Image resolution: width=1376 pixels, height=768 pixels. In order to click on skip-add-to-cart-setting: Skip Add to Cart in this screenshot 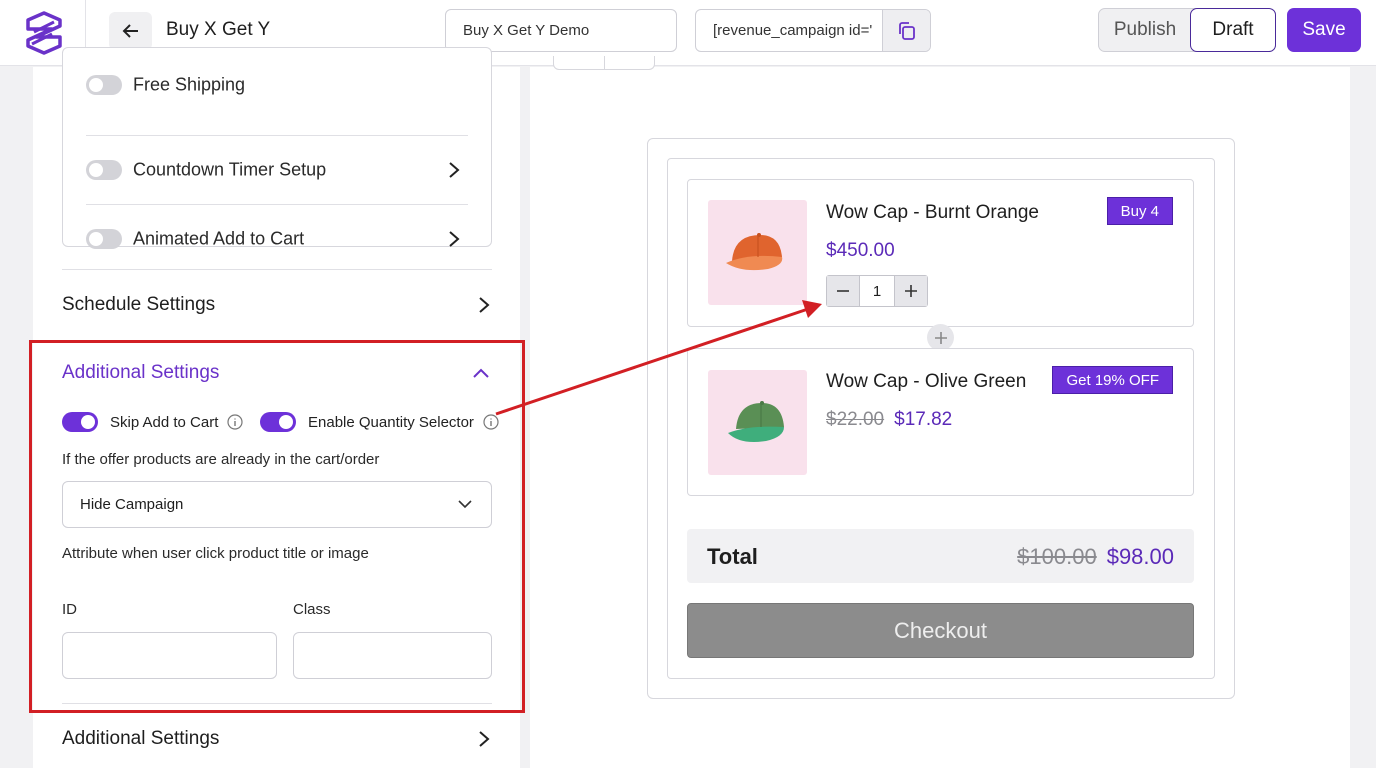, I will do `click(153, 422)`.